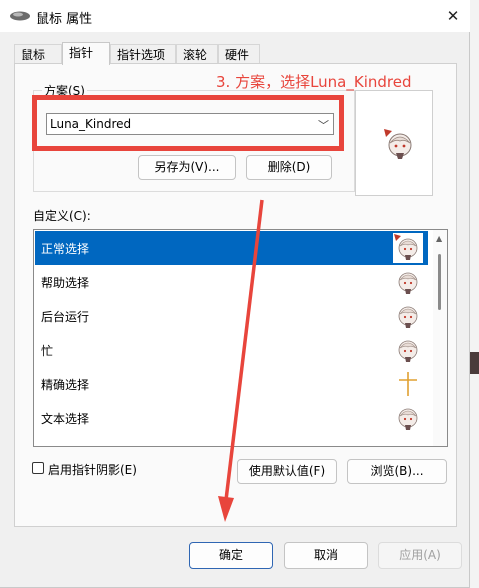 Image resolution: width=479 pixels, height=588 pixels. I want to click on tab-pointers: 指针, so click(86, 53).